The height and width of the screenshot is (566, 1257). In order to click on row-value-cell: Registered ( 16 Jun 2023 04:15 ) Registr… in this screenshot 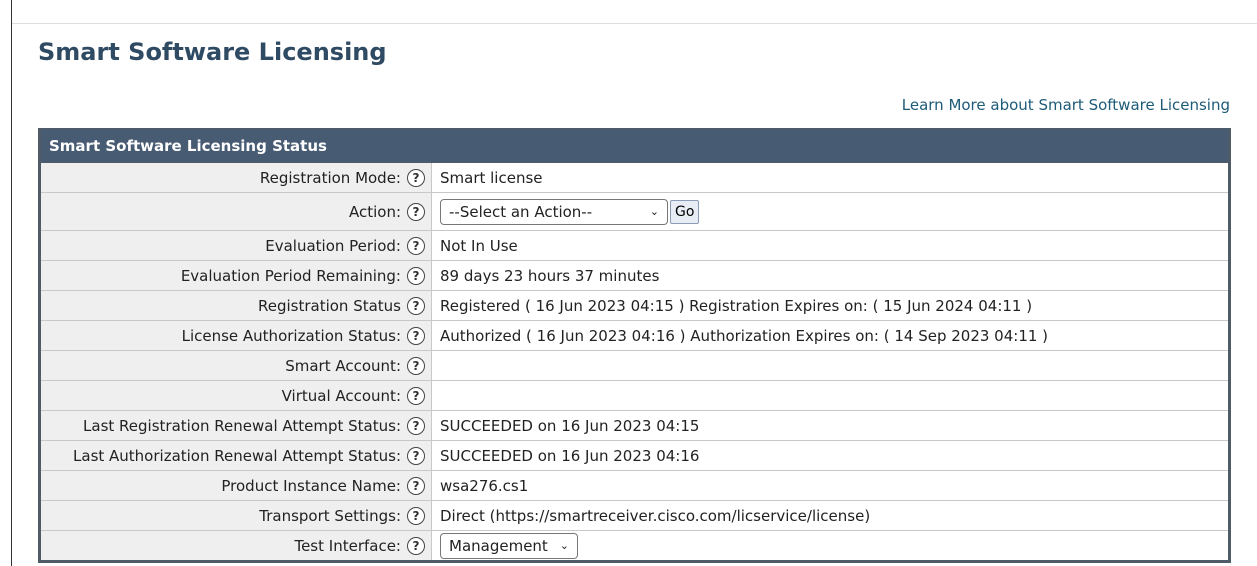, I will do `click(830, 305)`.